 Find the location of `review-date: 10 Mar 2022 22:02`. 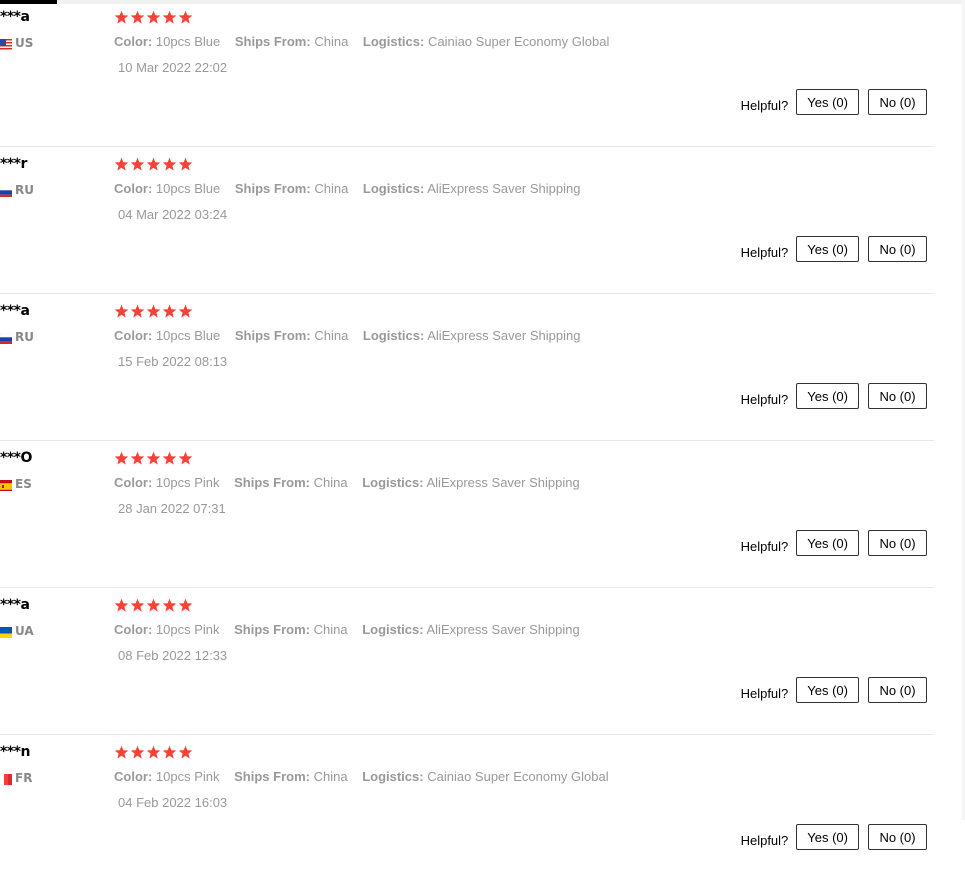

review-date: 10 Mar 2022 22:02 is located at coordinates (173, 67).